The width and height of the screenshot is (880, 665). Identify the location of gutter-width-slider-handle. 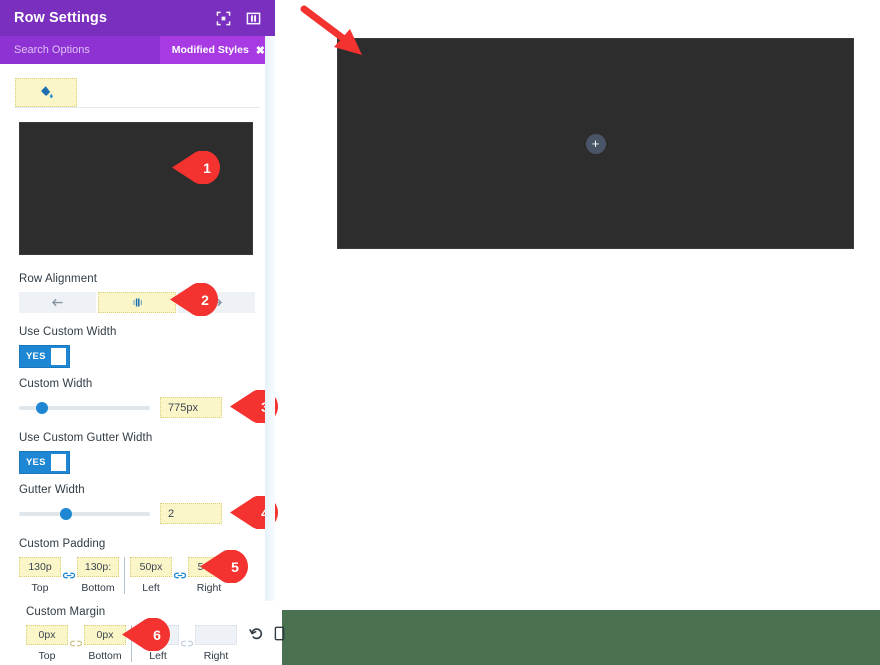
(65, 513).